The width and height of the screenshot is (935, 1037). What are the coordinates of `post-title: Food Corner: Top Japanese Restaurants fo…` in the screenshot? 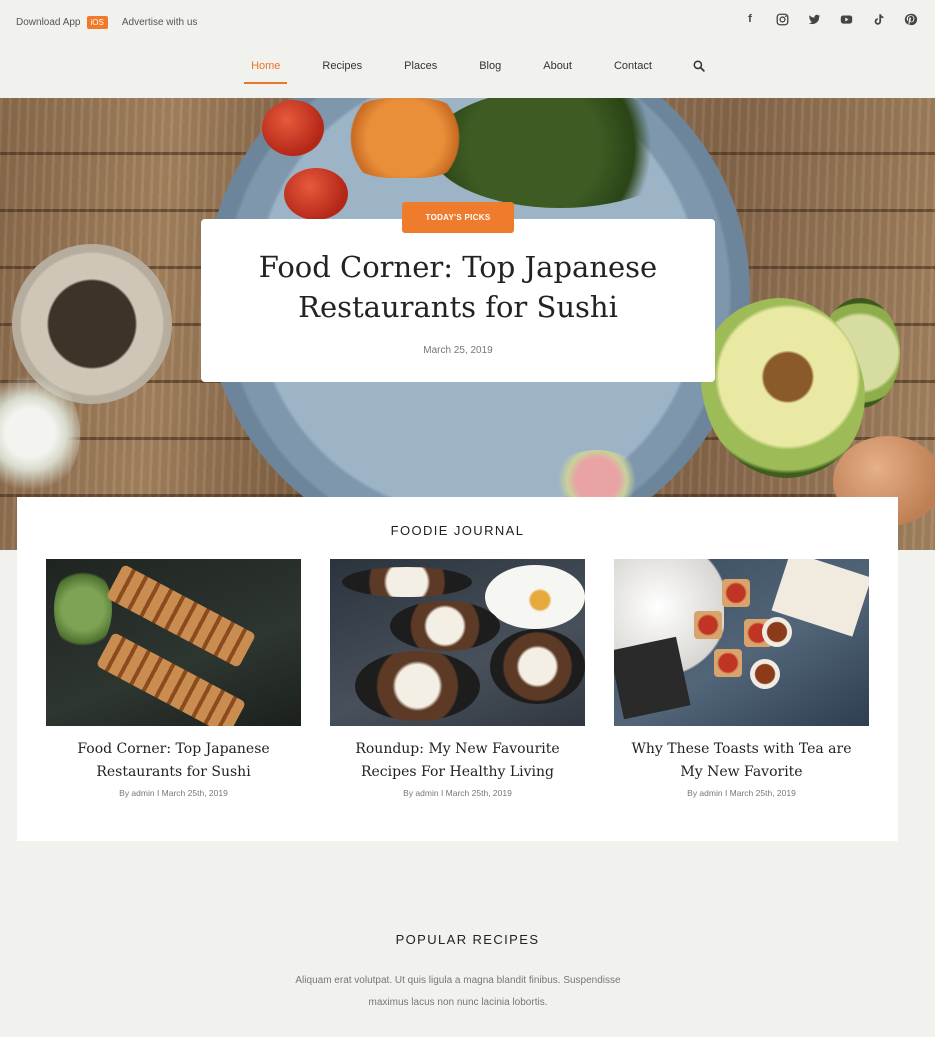 It's located at (173, 761).